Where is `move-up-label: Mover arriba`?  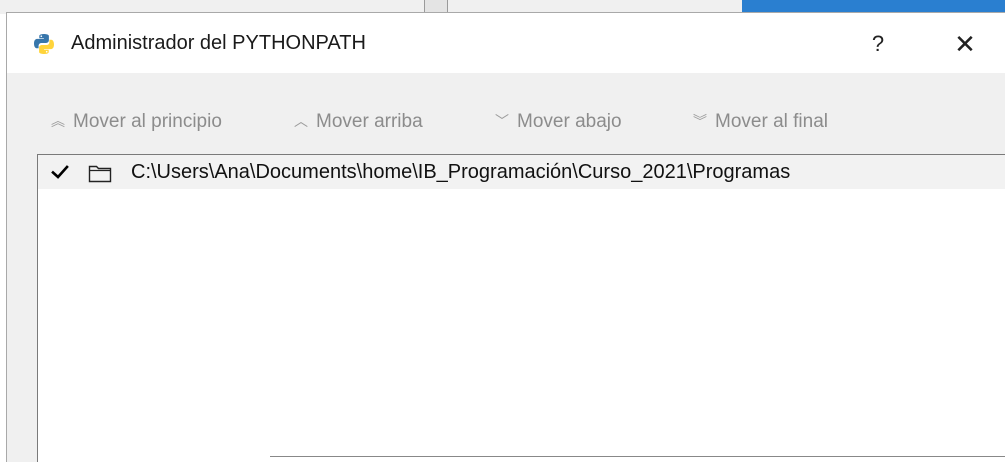
move-up-label: Mover arriba is located at coordinates (369, 121).